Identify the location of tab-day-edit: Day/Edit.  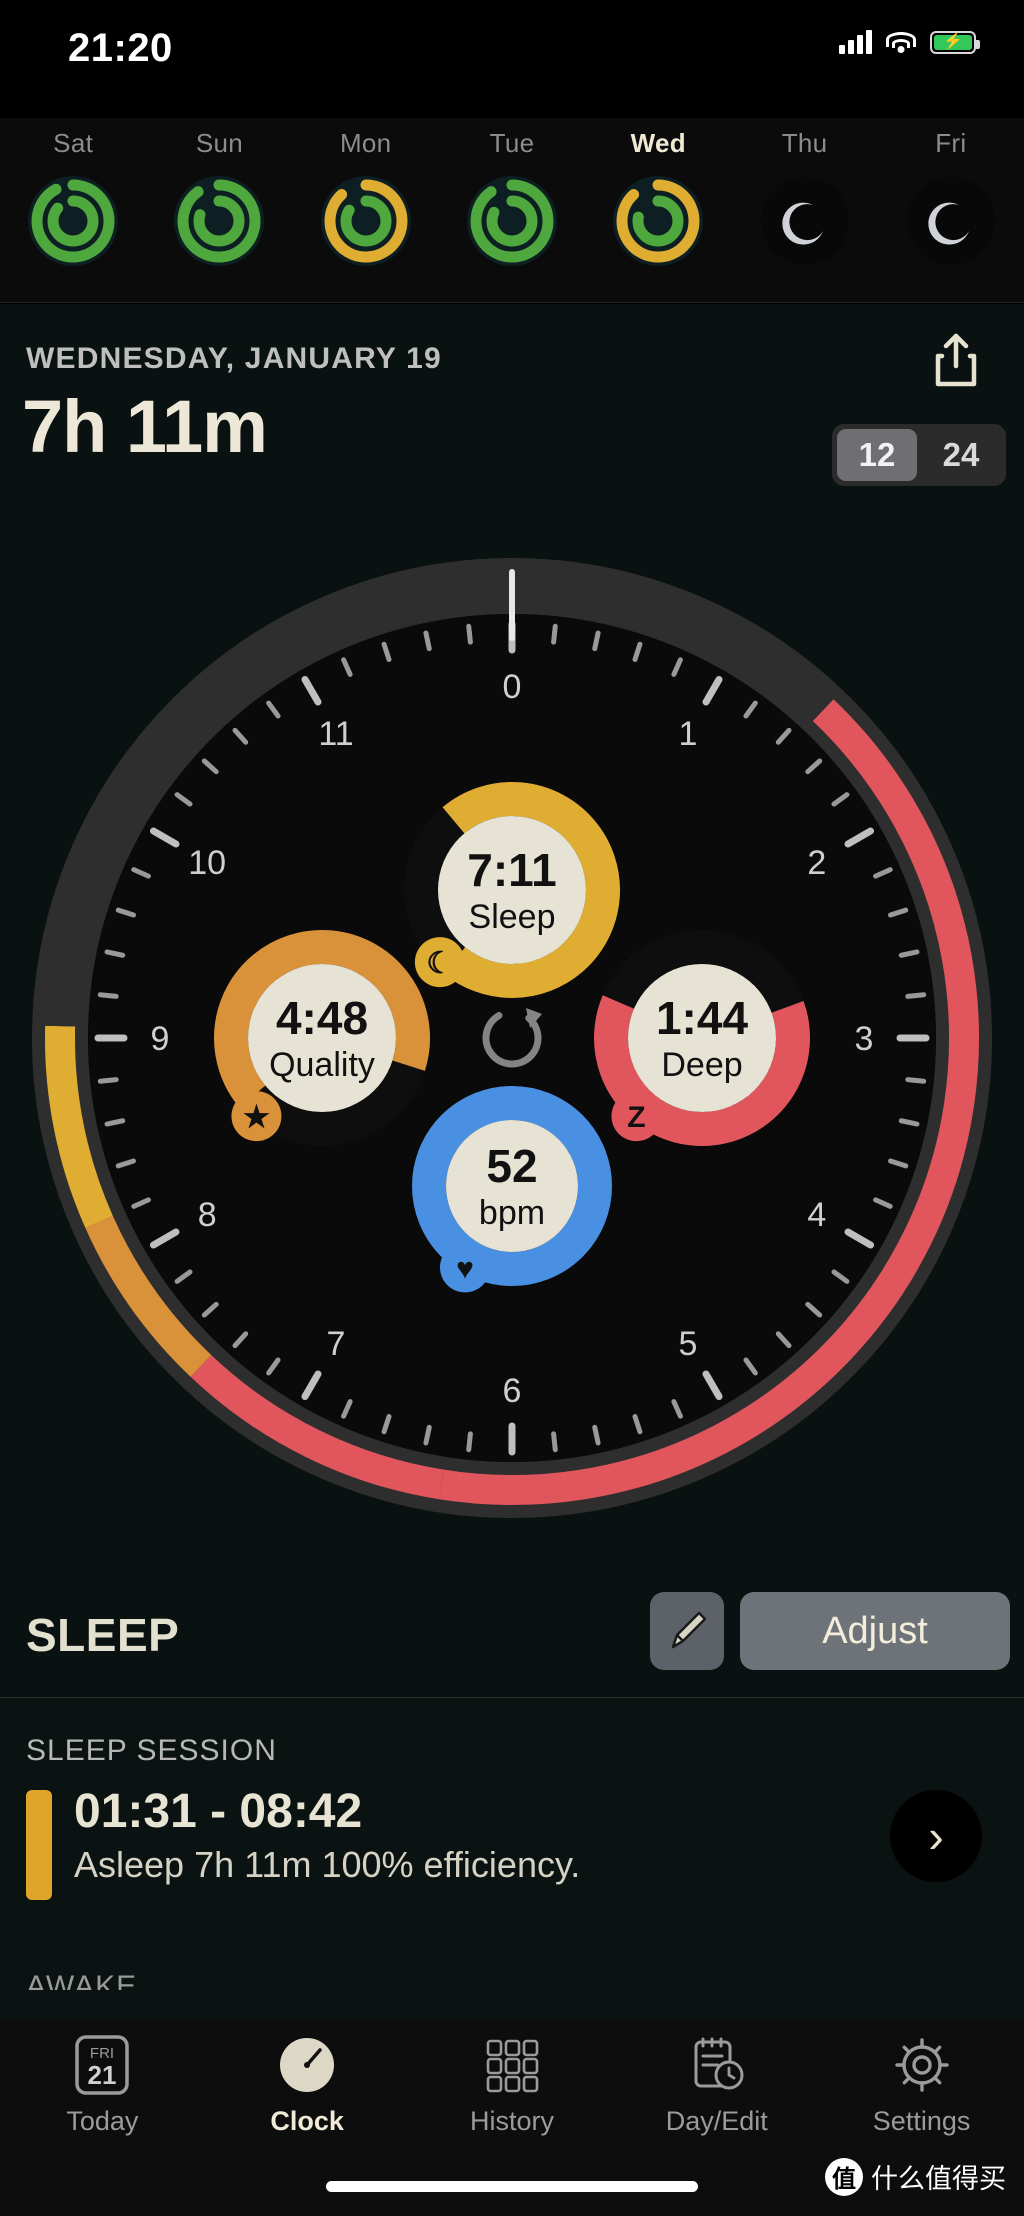
(716, 2091).